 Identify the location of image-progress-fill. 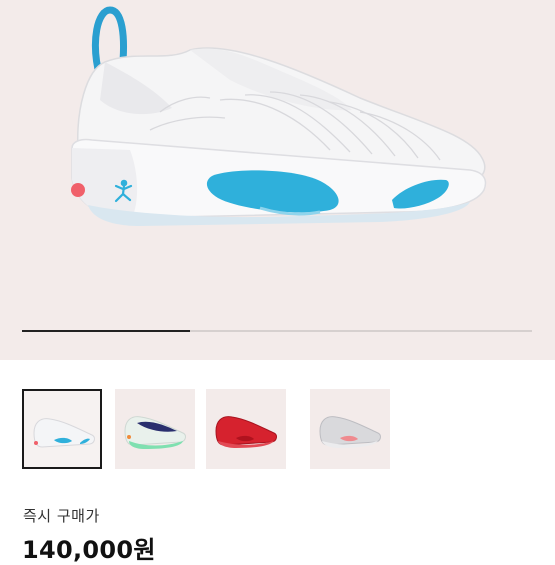
(106, 331).